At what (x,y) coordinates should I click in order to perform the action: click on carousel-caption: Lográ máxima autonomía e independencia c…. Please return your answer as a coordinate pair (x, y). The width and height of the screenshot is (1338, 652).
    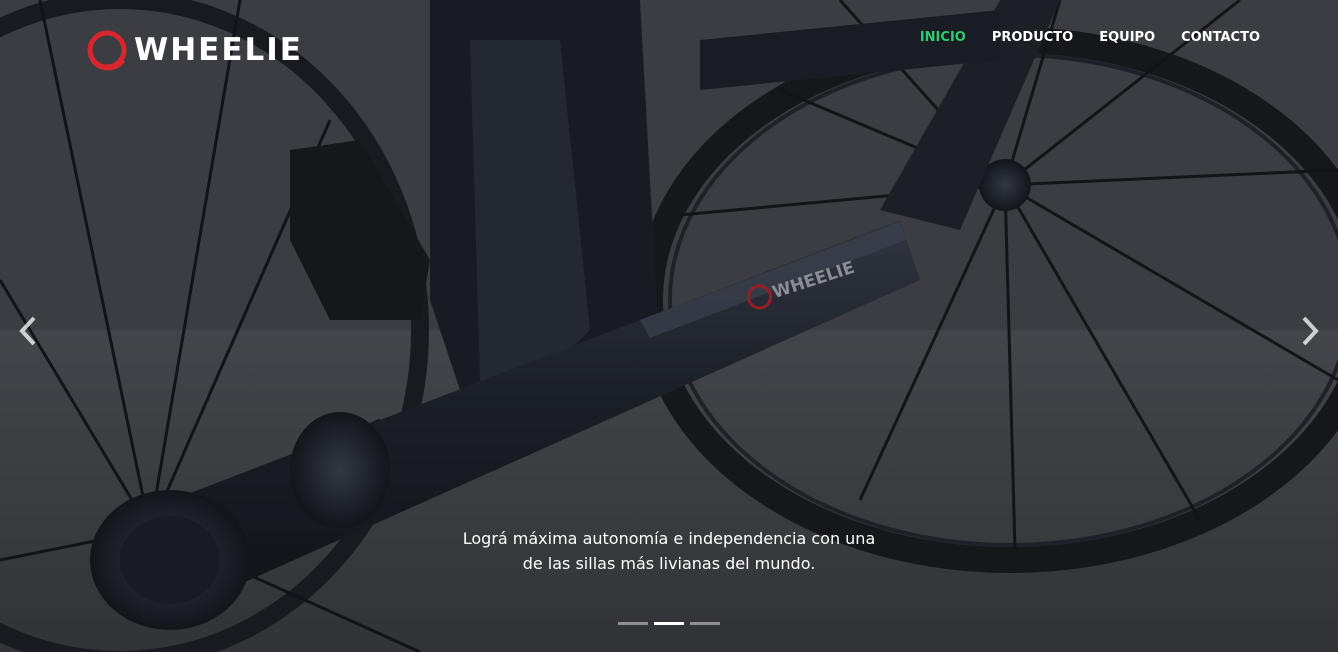
    Looking at the image, I should click on (669, 551).